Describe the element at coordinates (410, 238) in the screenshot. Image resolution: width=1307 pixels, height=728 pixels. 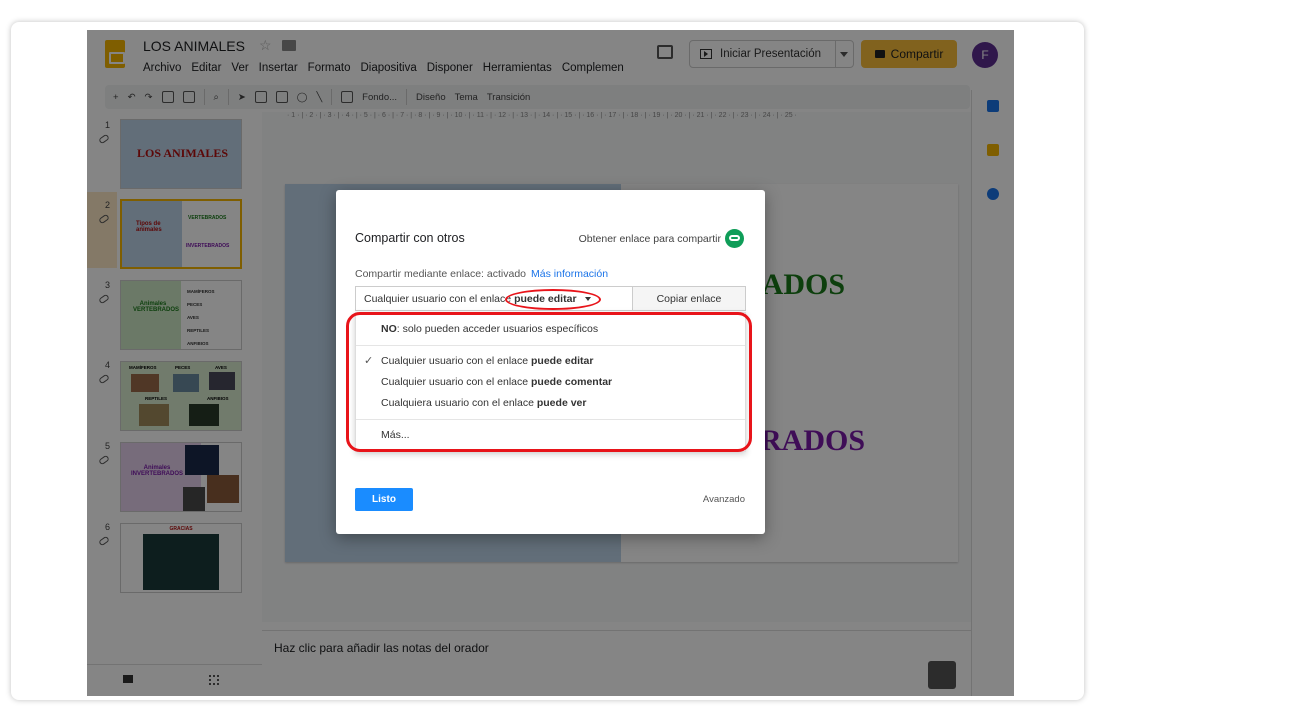
I see `dialog-title: Compartir con otros` at that location.